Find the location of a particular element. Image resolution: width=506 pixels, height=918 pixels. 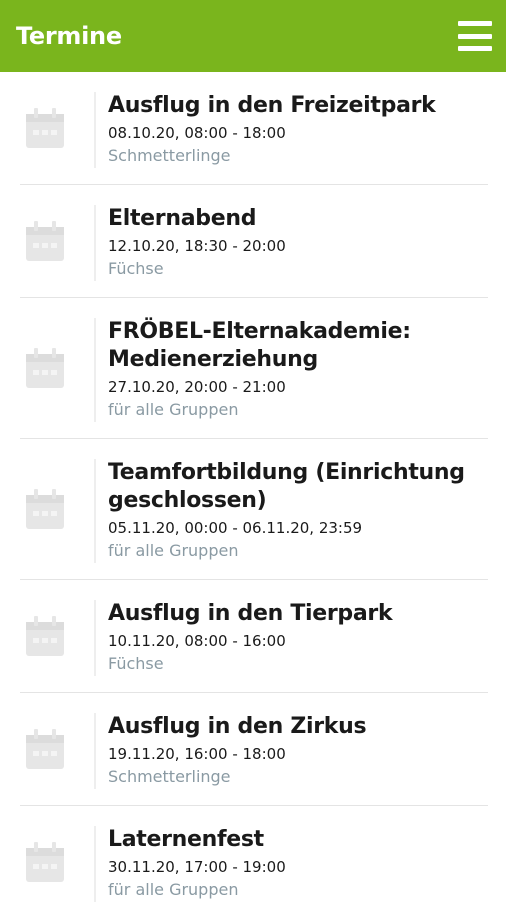

page-title: Termine is located at coordinates (69, 36).